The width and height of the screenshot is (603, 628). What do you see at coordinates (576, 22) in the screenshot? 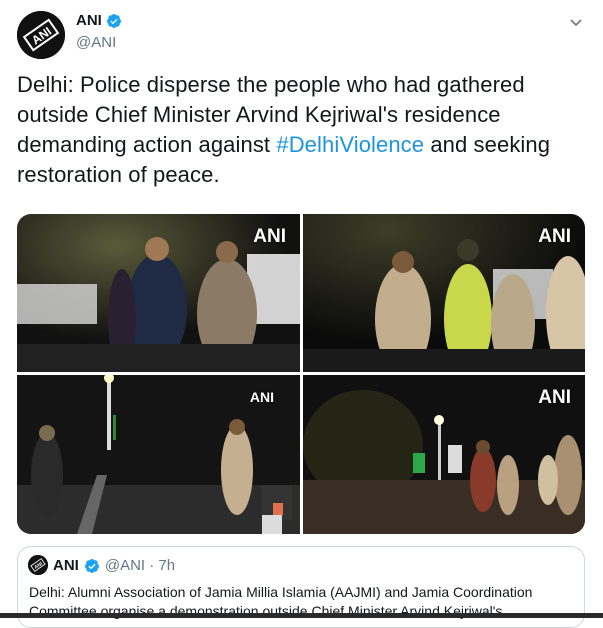
I see `chevron-down-icon` at bounding box center [576, 22].